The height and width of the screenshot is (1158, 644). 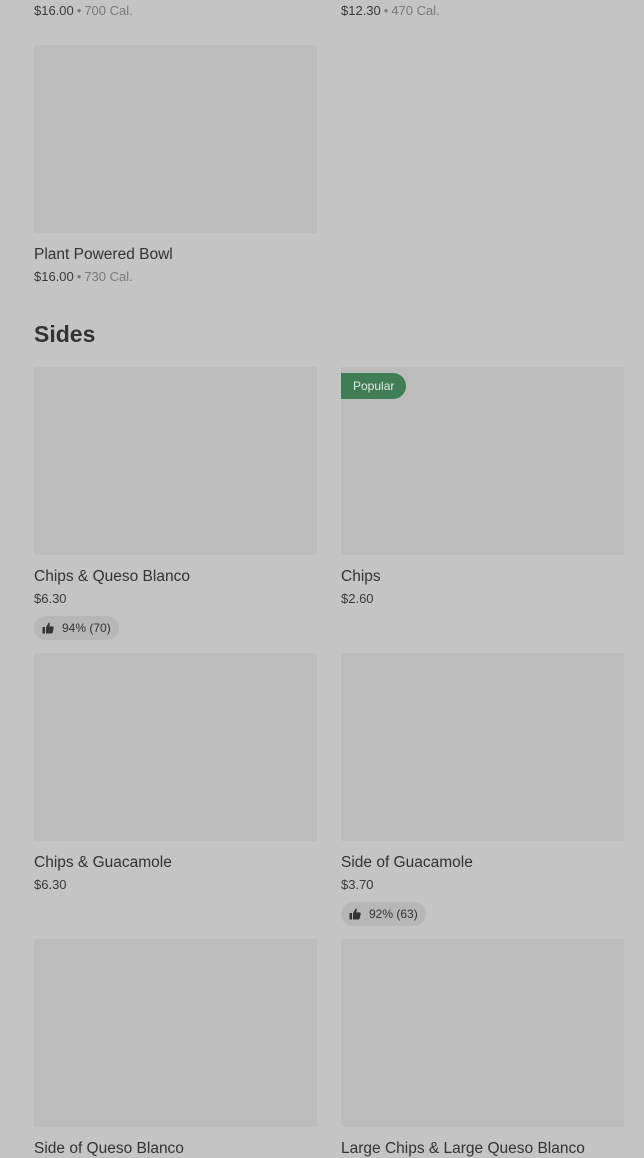 What do you see at coordinates (112, 576) in the screenshot?
I see `item-name: Chips & Queso Blanco` at bounding box center [112, 576].